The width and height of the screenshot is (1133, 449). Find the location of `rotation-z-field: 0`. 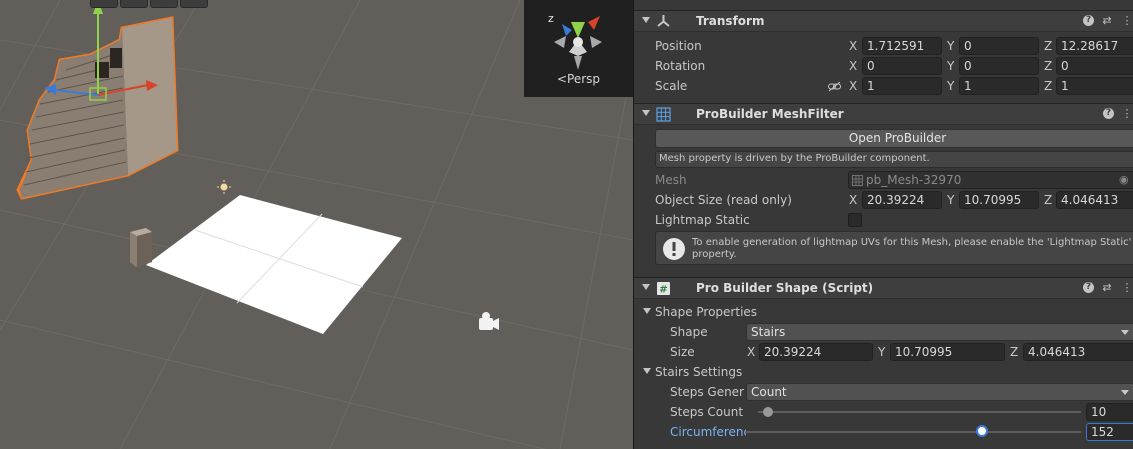

rotation-z-field: 0 is located at coordinates (1094, 66).